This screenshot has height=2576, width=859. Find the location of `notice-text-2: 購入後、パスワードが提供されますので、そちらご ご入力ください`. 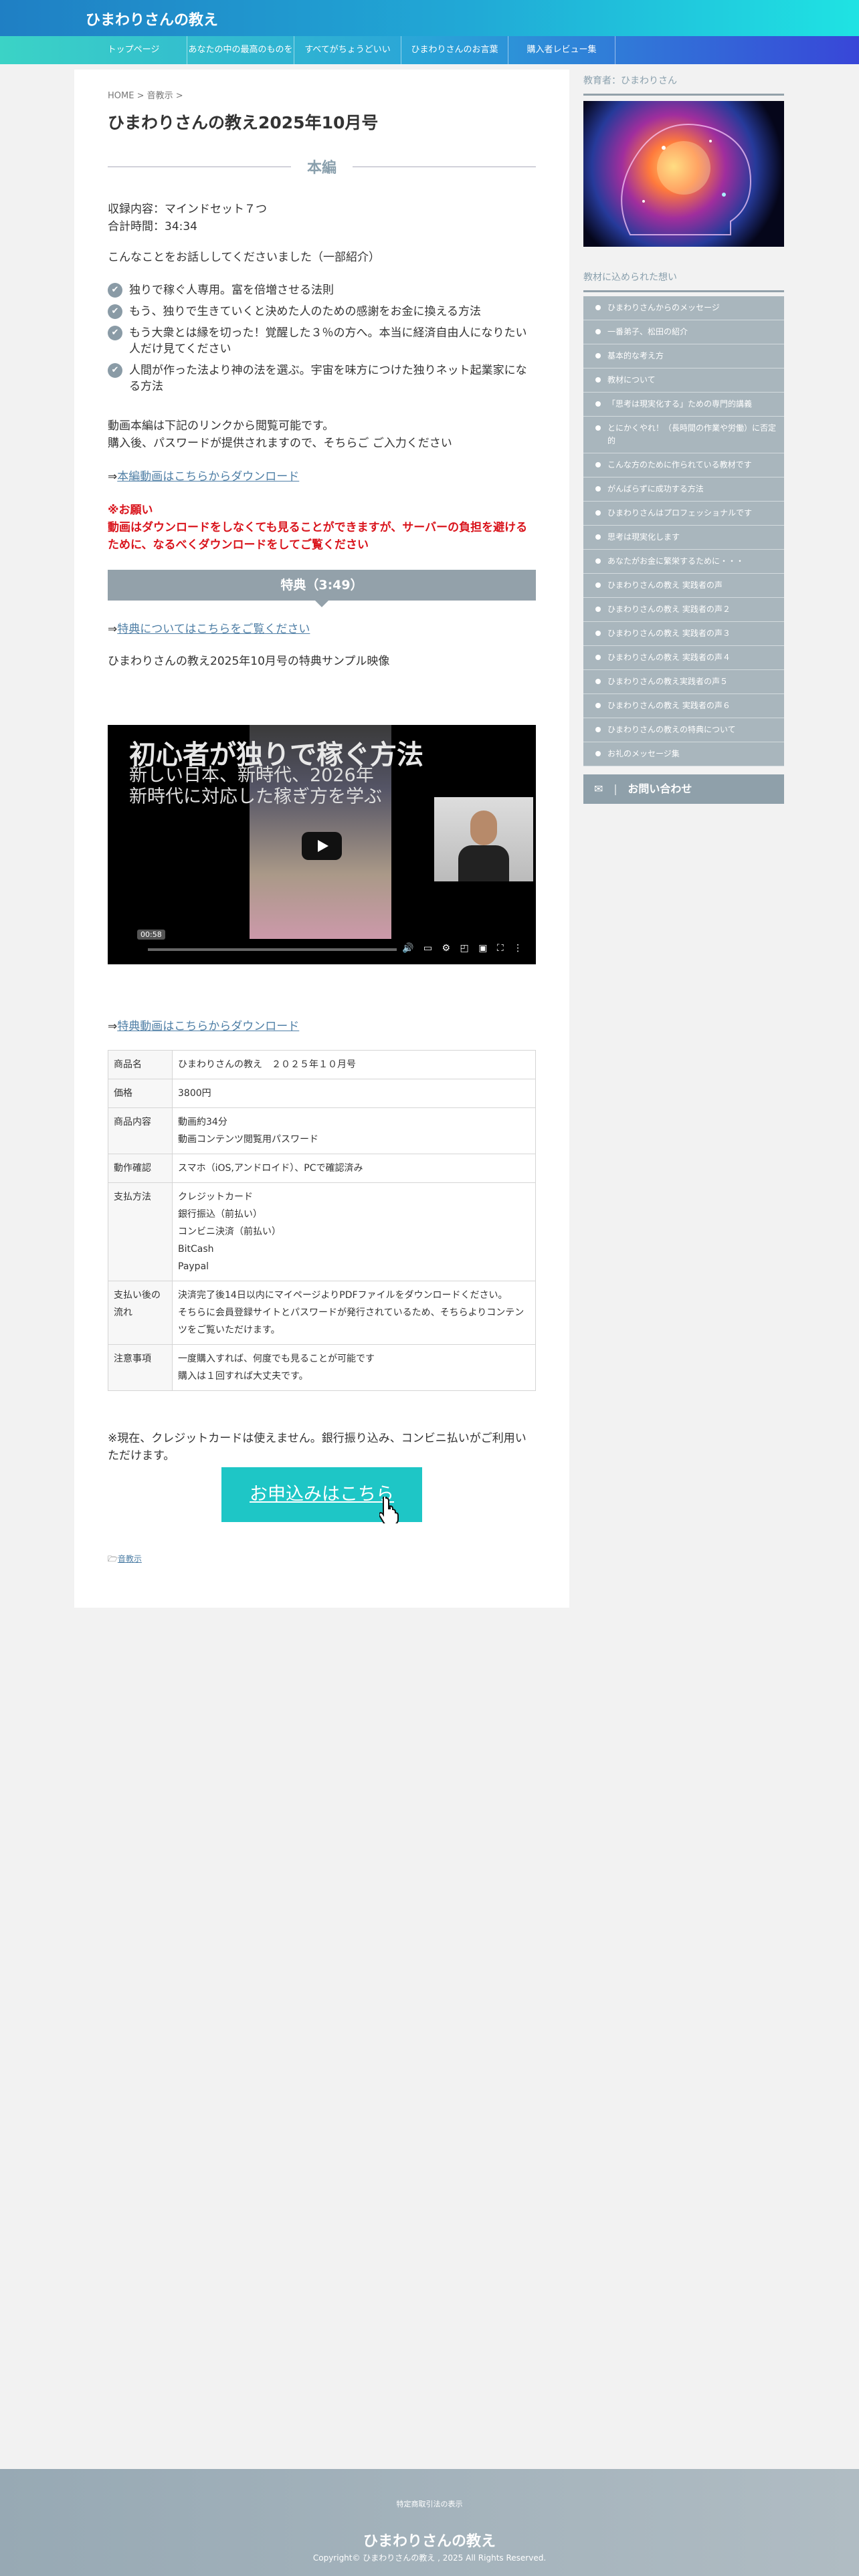

notice-text-2: 購入後、パスワードが提供されますので、そちらご ご入力ください is located at coordinates (280, 444).